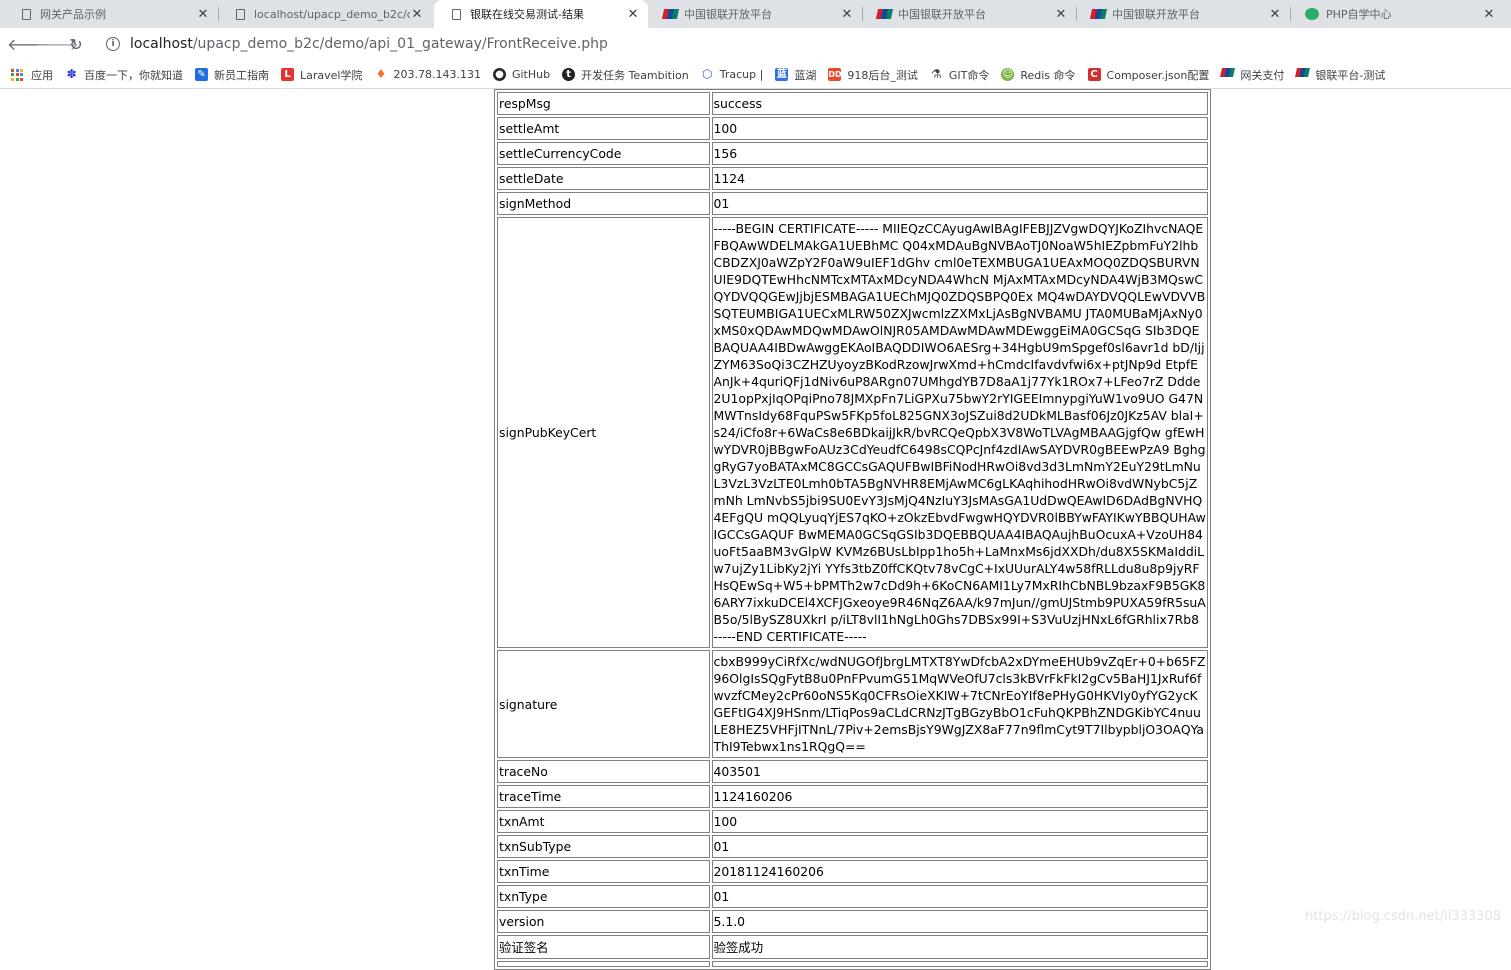  Describe the element at coordinates (852, 964) in the screenshot. I see `table-row` at that location.